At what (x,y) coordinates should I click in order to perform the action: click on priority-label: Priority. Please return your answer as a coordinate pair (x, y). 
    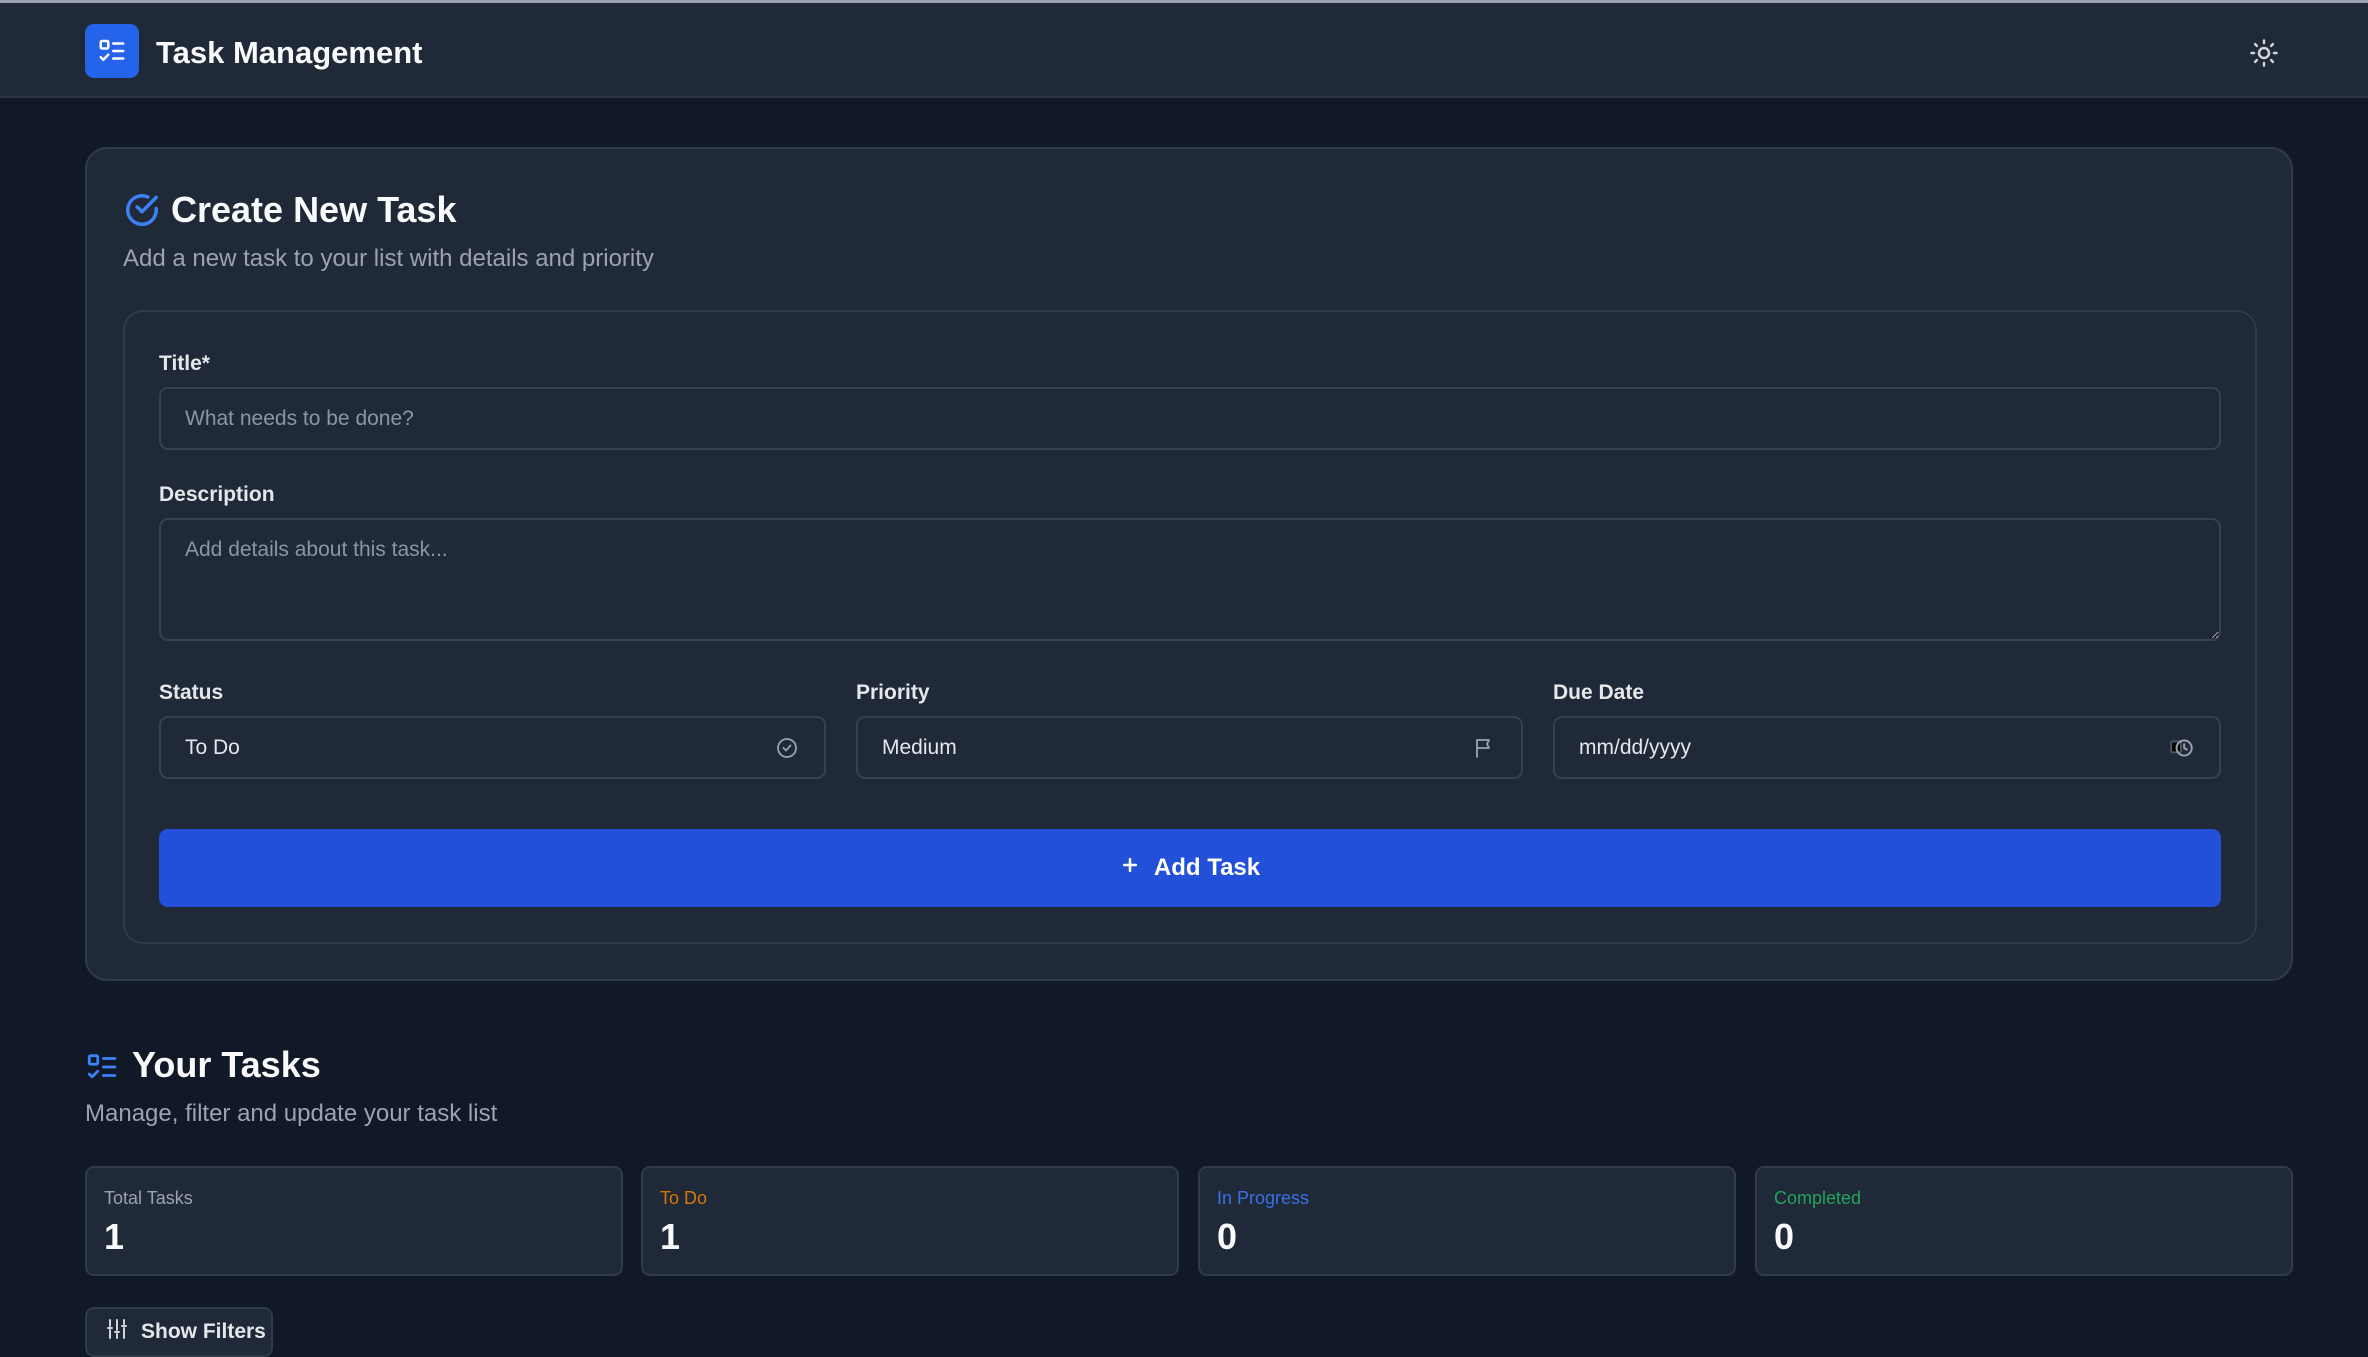
    Looking at the image, I should click on (893, 692).